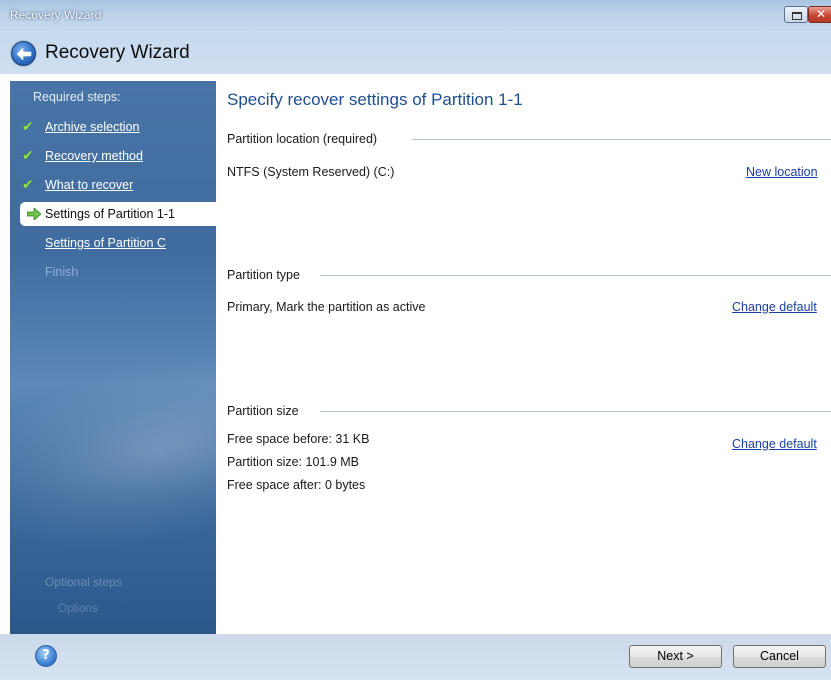 The height and width of the screenshot is (680, 831). I want to click on window-title-bar: Recovery Wizard, so click(415, 15).